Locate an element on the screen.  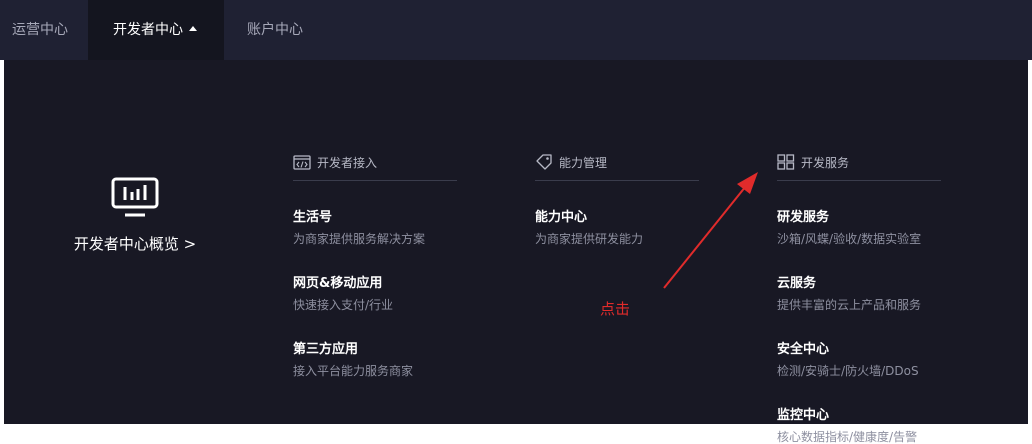
caret-up-icon is located at coordinates (193, 28).